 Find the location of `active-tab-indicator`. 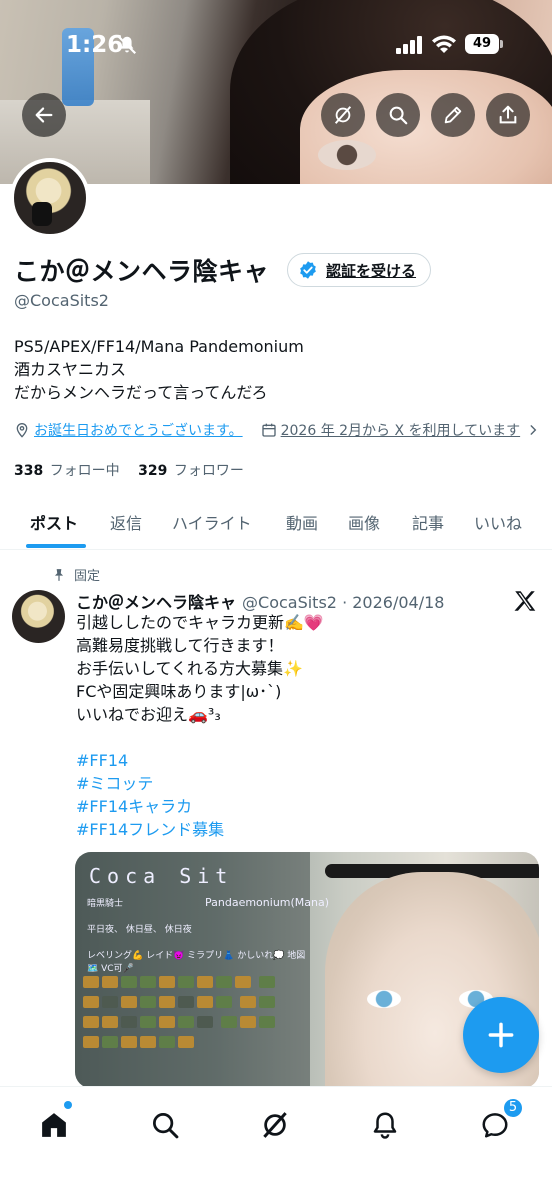

active-tab-indicator is located at coordinates (56, 546).